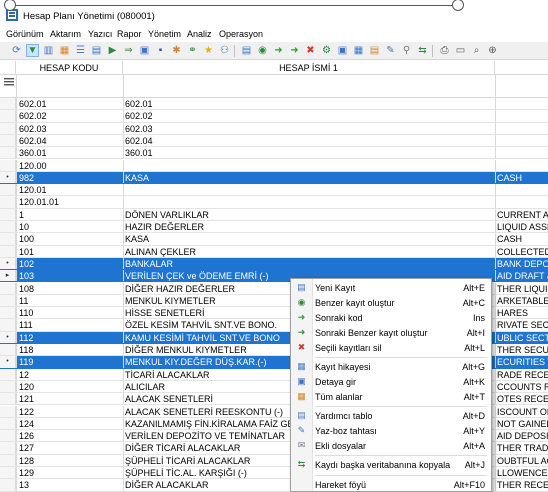  I want to click on cell-hesap-ismi-2: RIVATE SECTO, so click(522, 325).